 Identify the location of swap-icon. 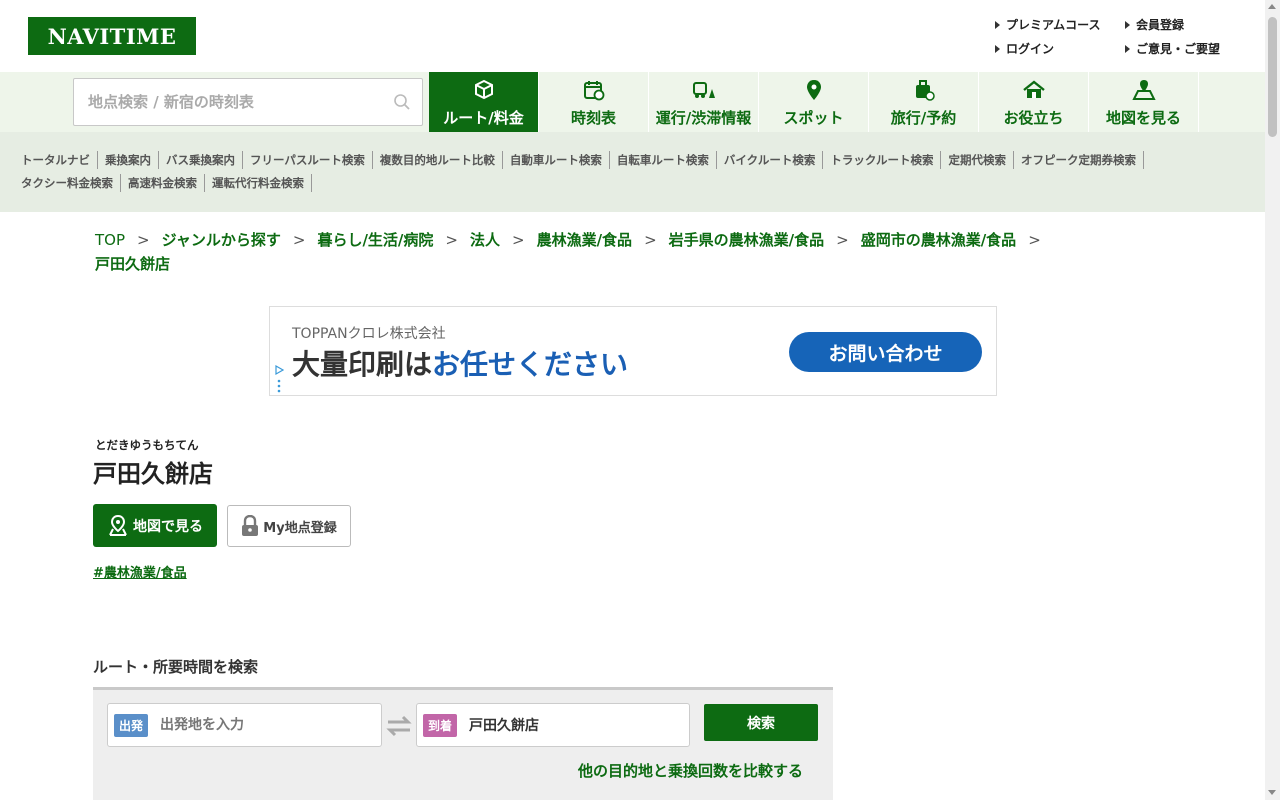
(399, 726).